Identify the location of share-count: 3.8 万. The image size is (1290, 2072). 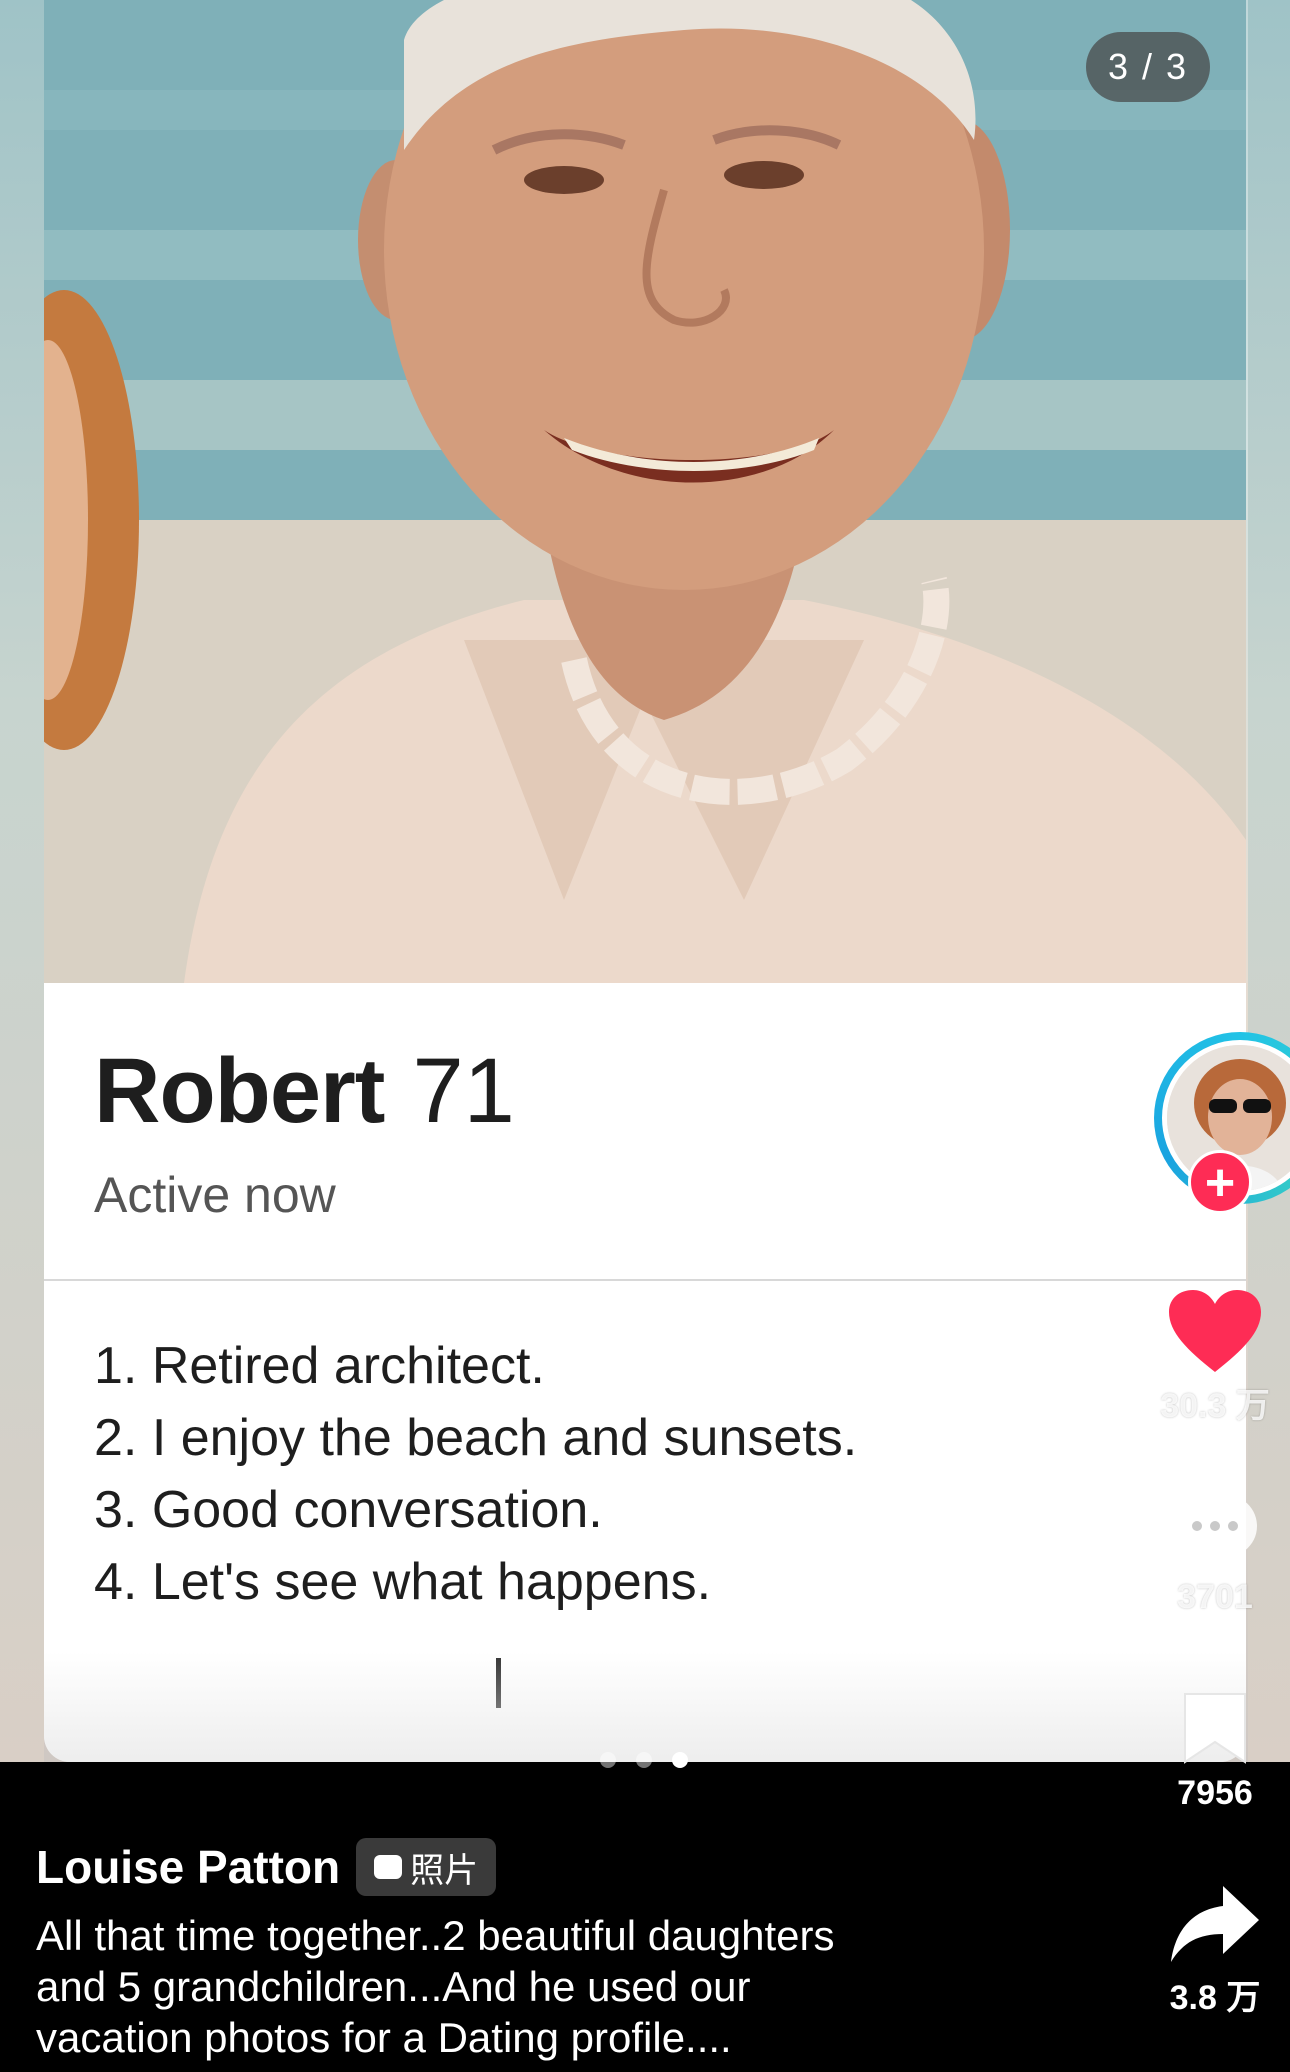
(1215, 1998).